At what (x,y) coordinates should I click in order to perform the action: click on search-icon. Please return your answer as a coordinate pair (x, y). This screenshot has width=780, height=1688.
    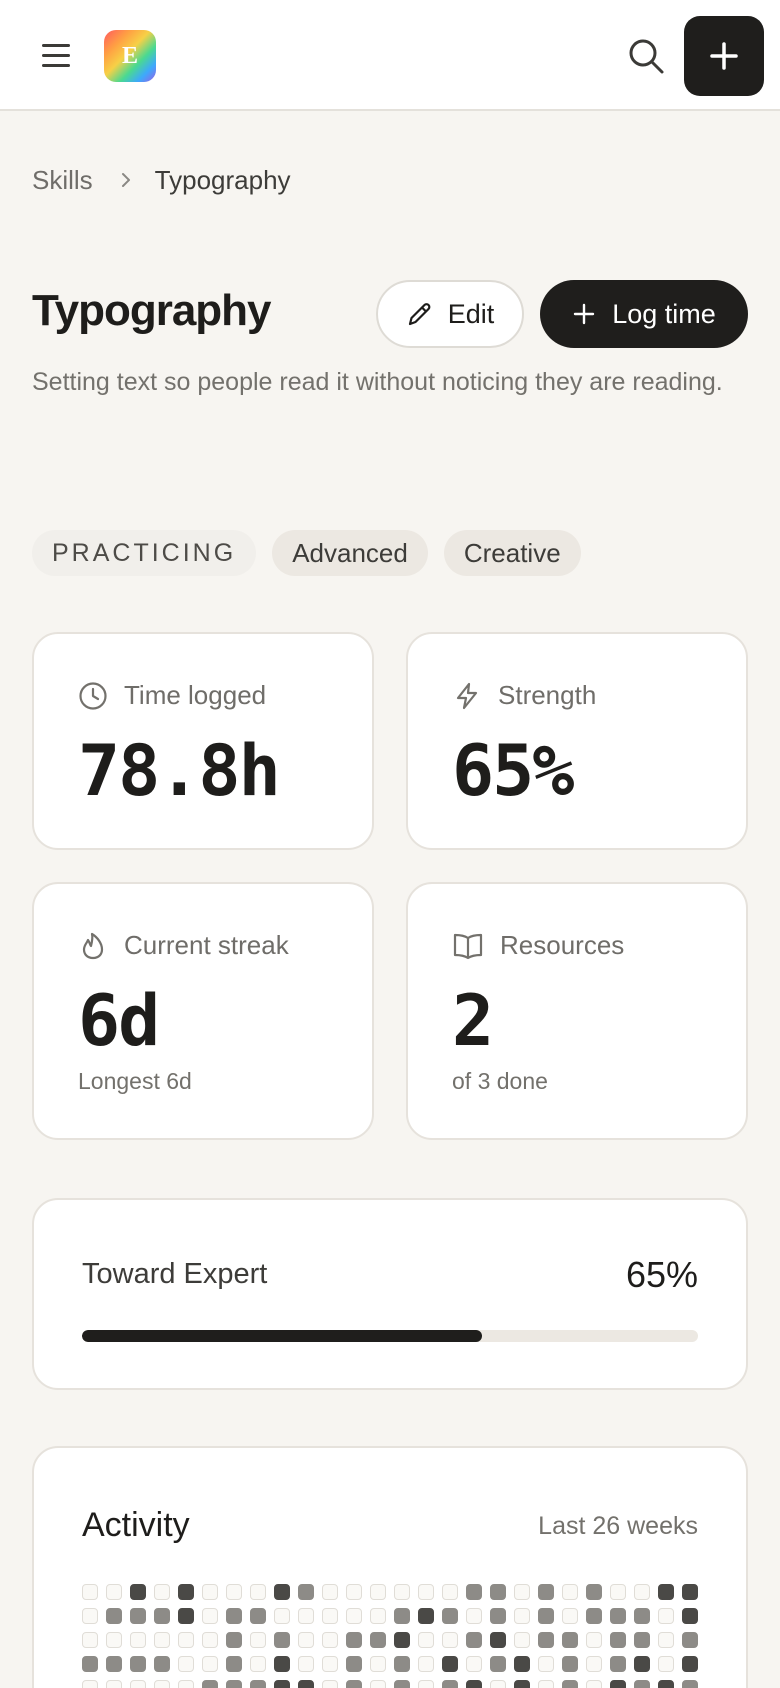
    Looking at the image, I should click on (646, 56).